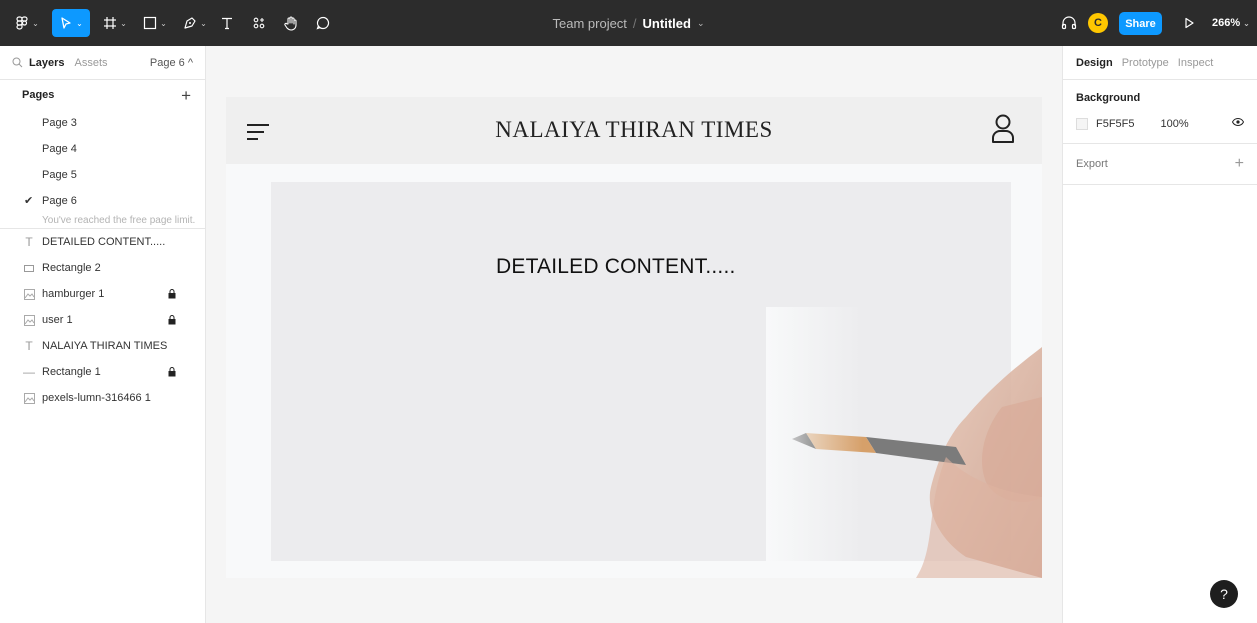 The height and width of the screenshot is (623, 1257). Describe the element at coordinates (102, 372) in the screenshot. I see `layer-item: — Rectangle 1` at that location.